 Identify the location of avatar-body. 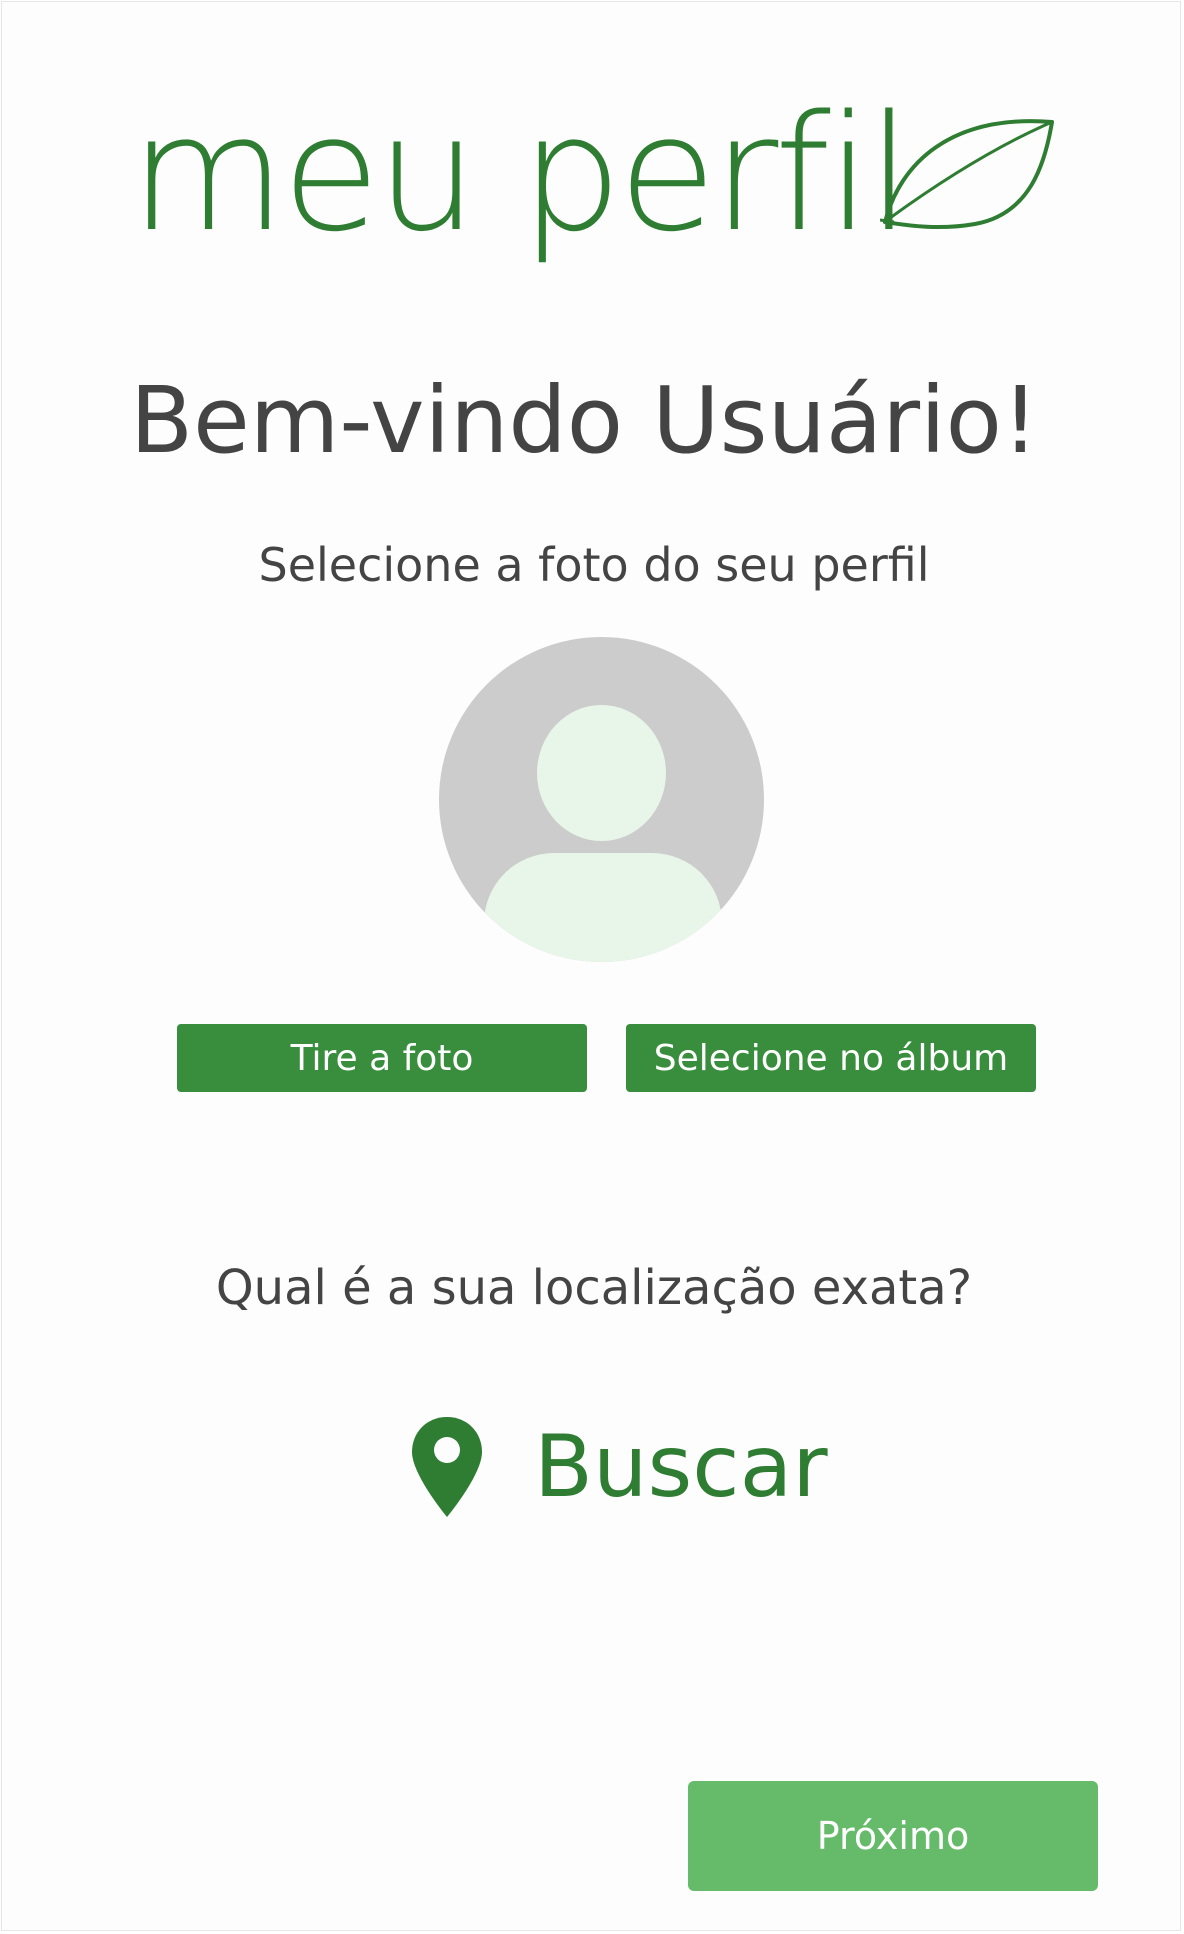
(603, 907).